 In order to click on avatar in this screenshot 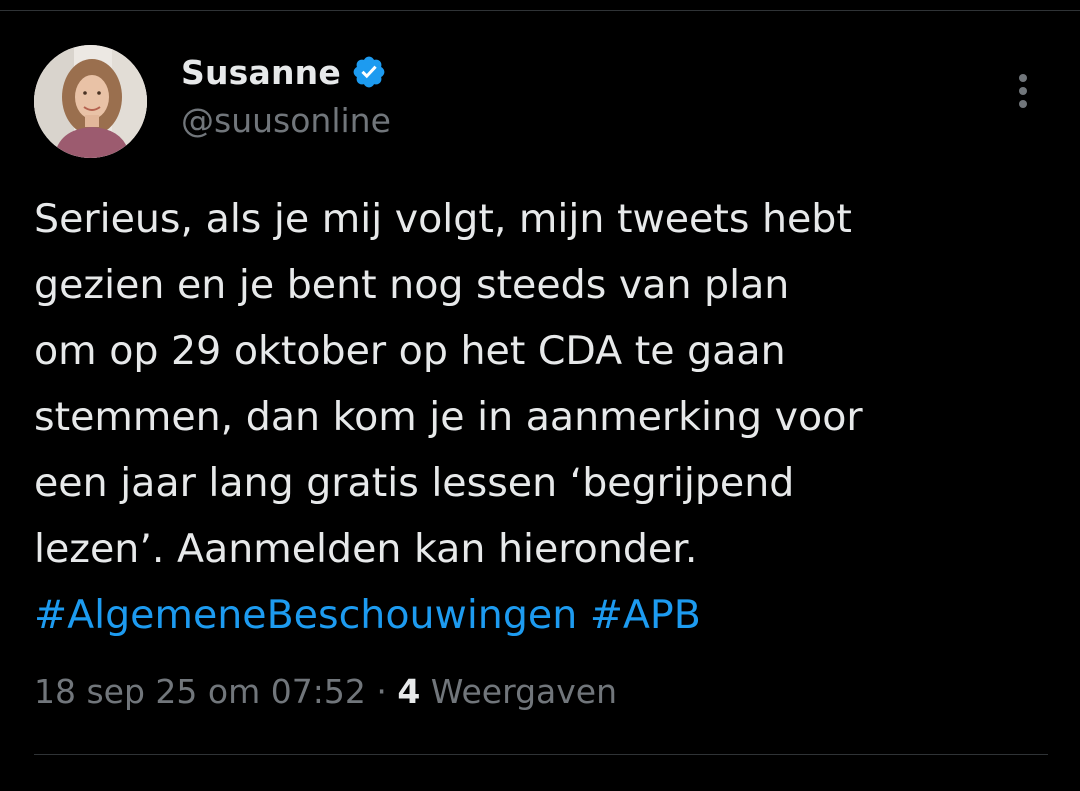, I will do `click(90, 101)`.